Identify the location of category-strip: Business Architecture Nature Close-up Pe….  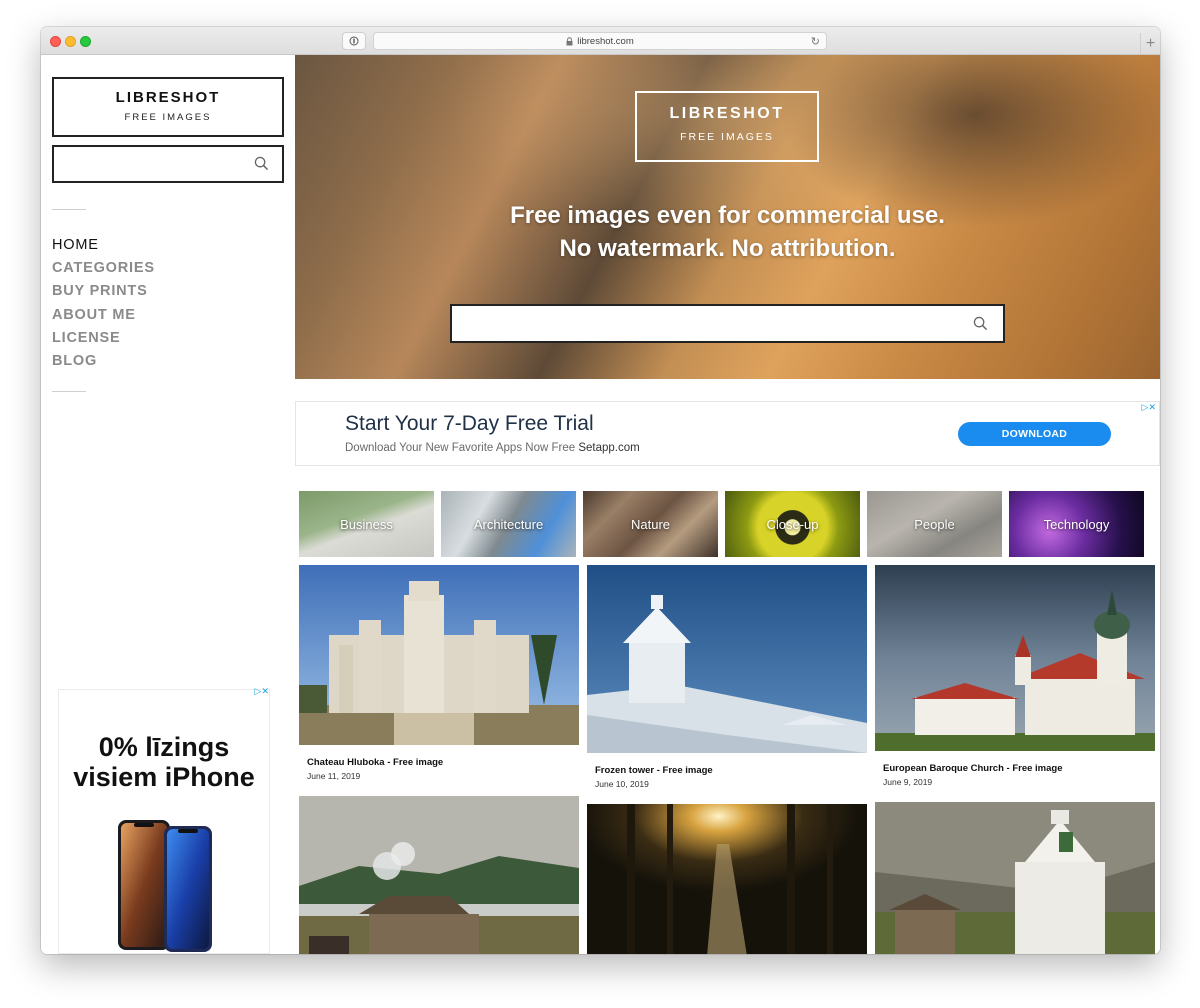
(724, 524).